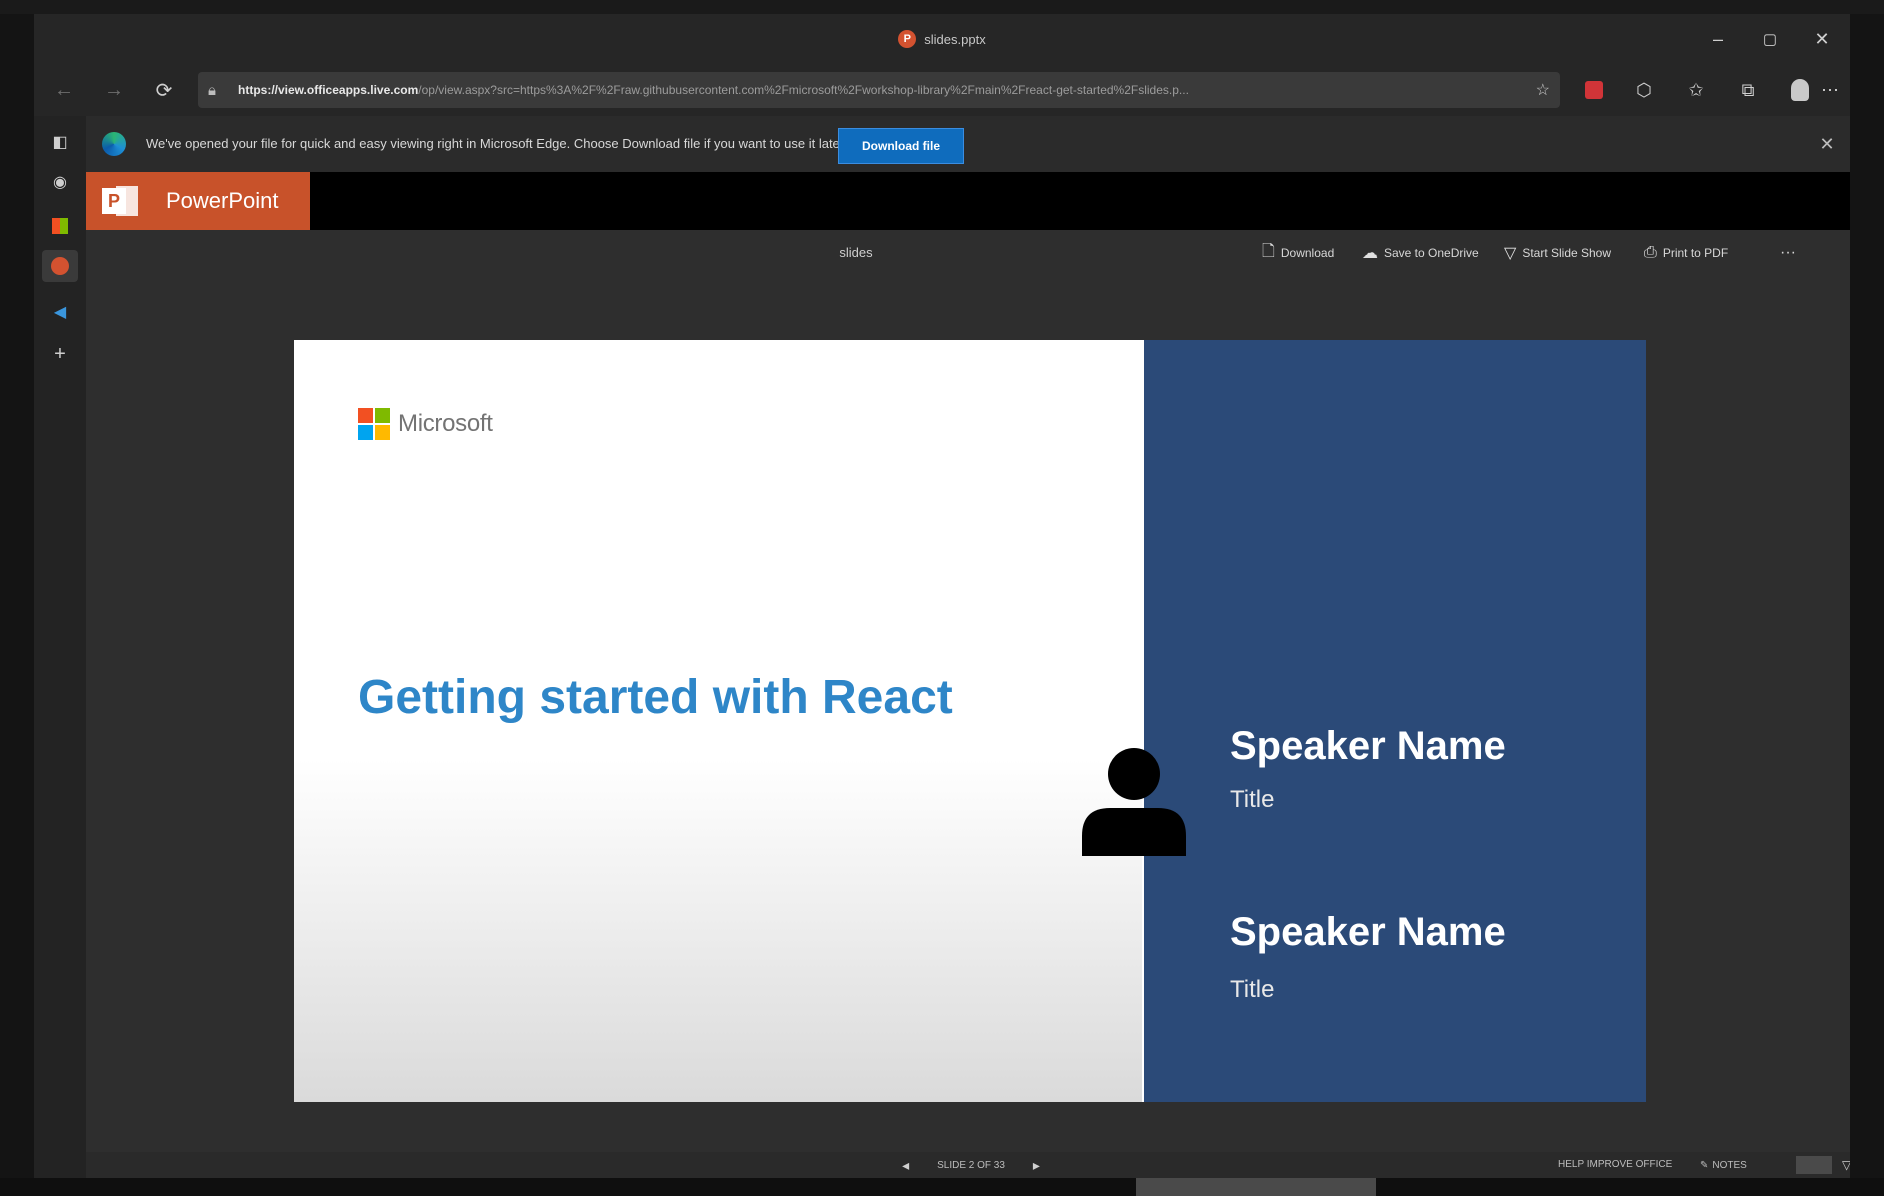 The width and height of the screenshot is (1884, 1196). I want to click on powerpoint-brand: P PowerPoint, so click(198, 201).